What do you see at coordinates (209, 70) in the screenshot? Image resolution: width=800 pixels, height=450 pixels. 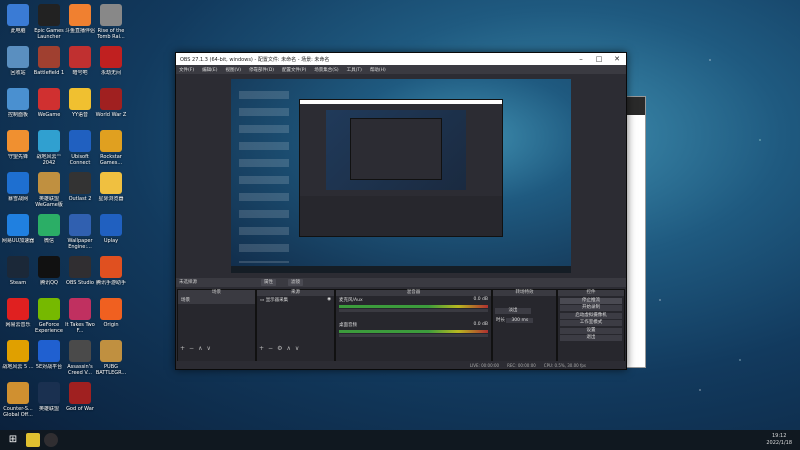 I see `menu-edit: 编辑(E)` at bounding box center [209, 70].